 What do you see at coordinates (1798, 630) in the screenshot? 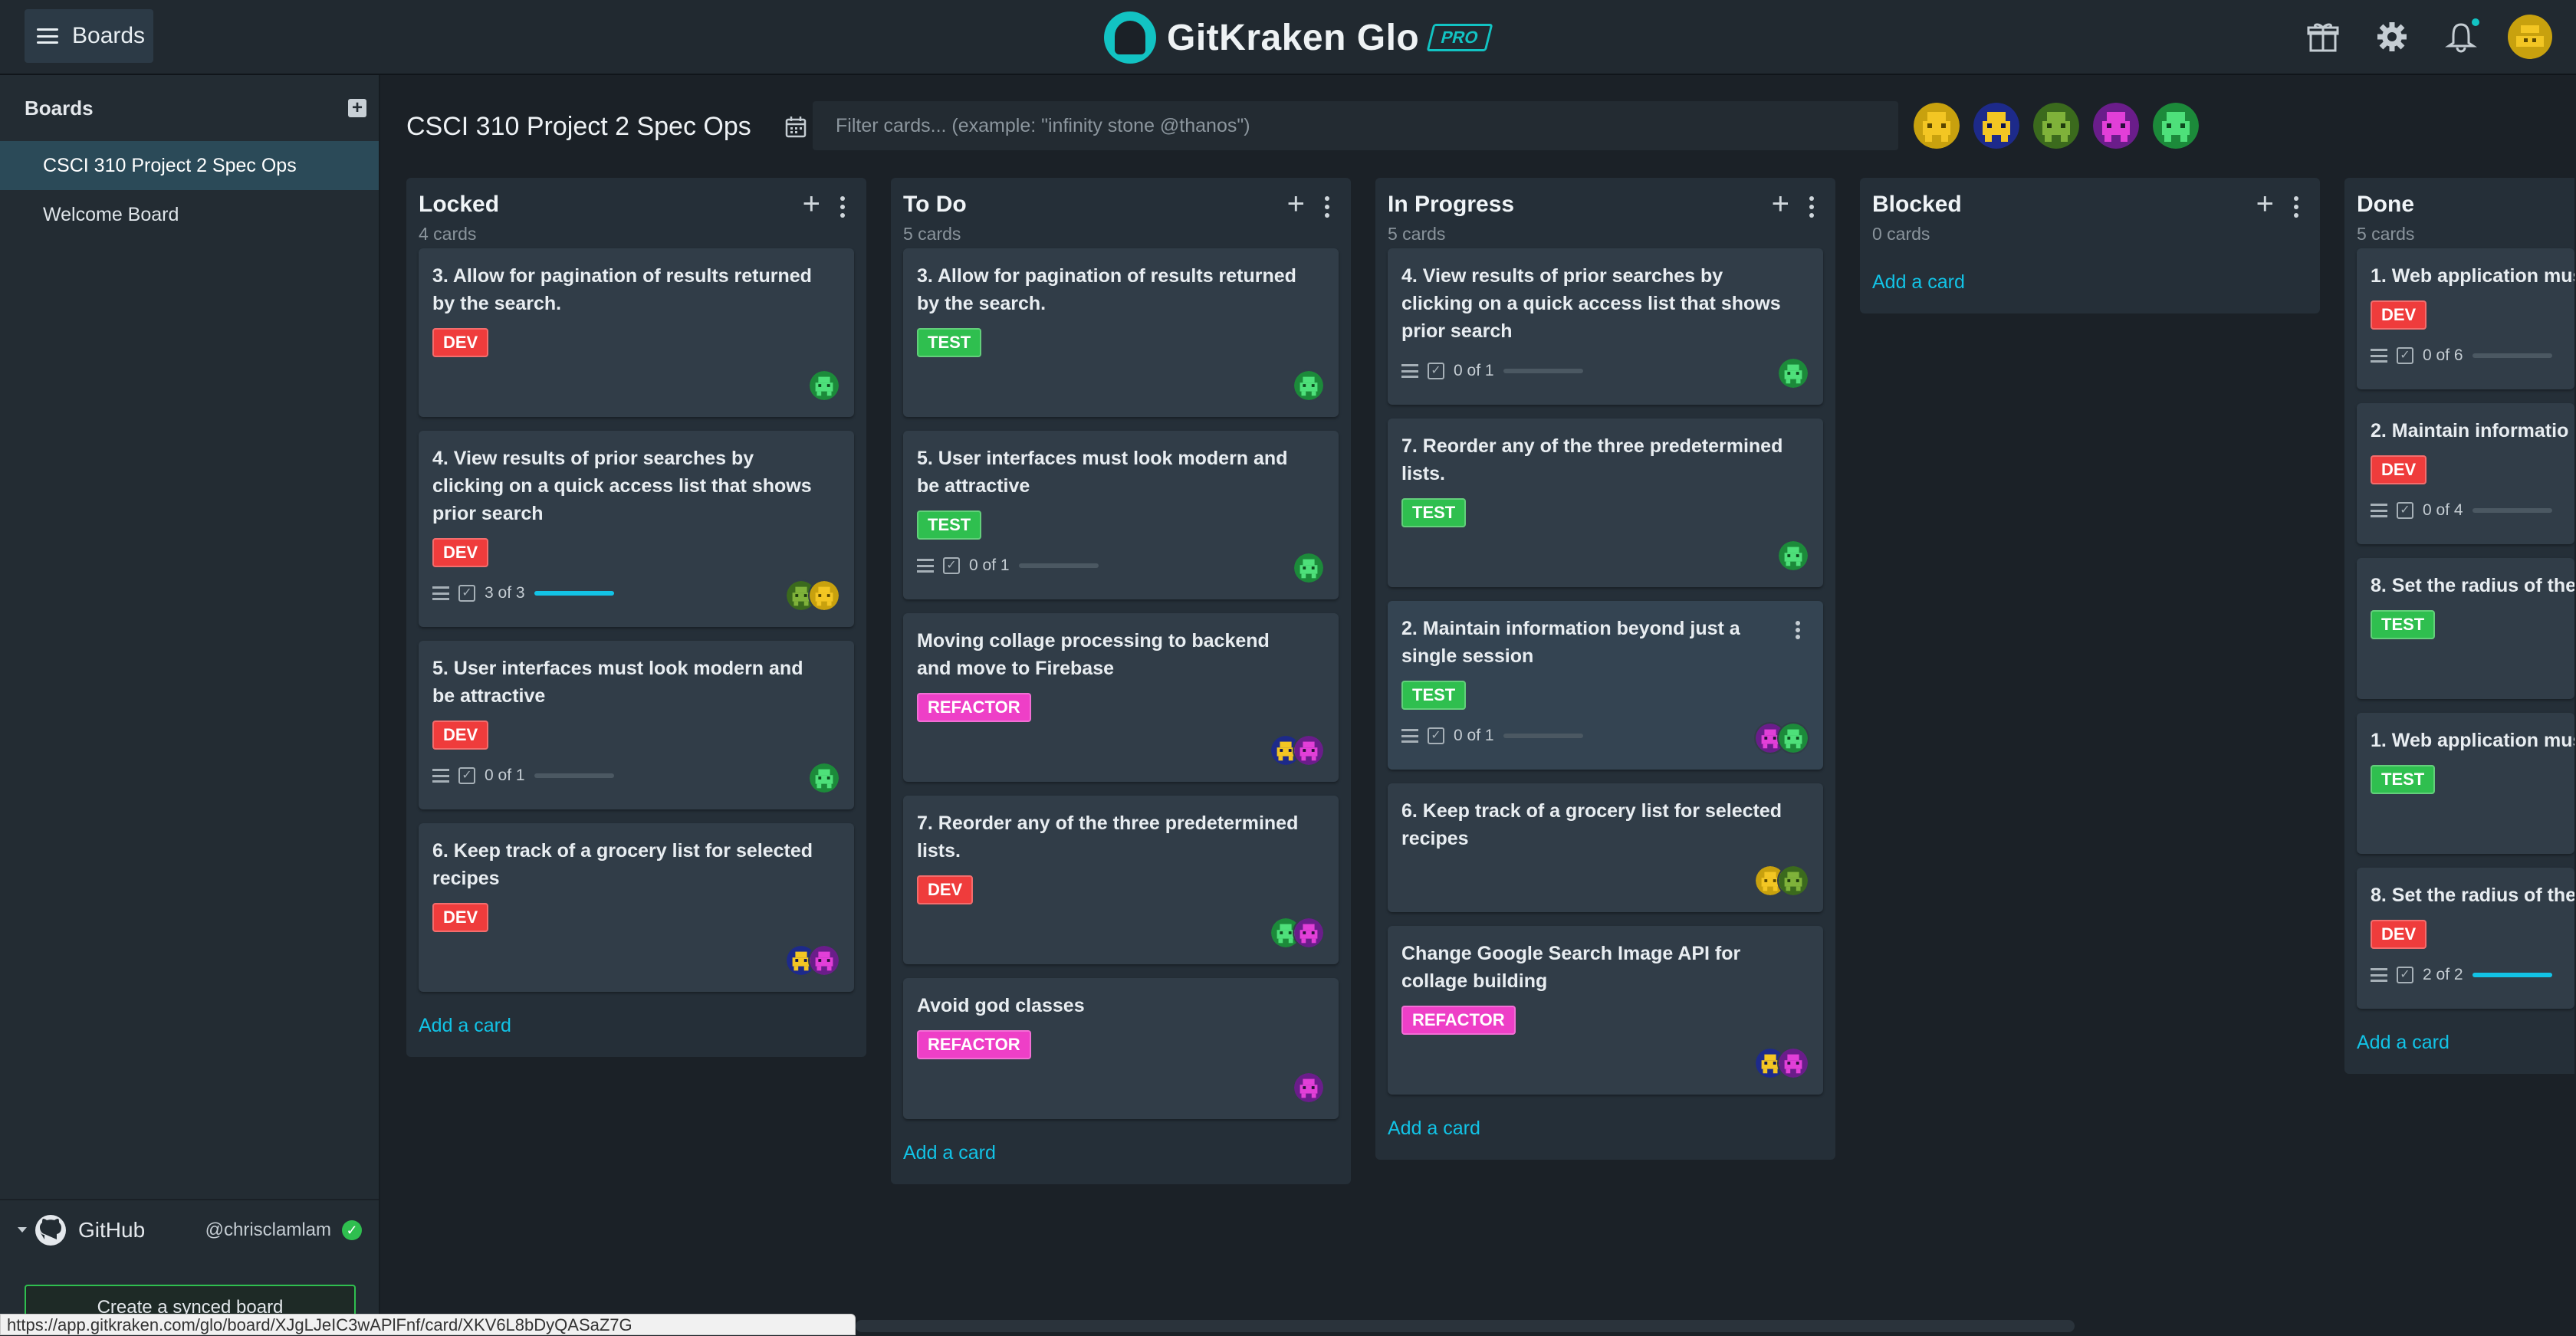
I see `card-menu-icon` at bounding box center [1798, 630].